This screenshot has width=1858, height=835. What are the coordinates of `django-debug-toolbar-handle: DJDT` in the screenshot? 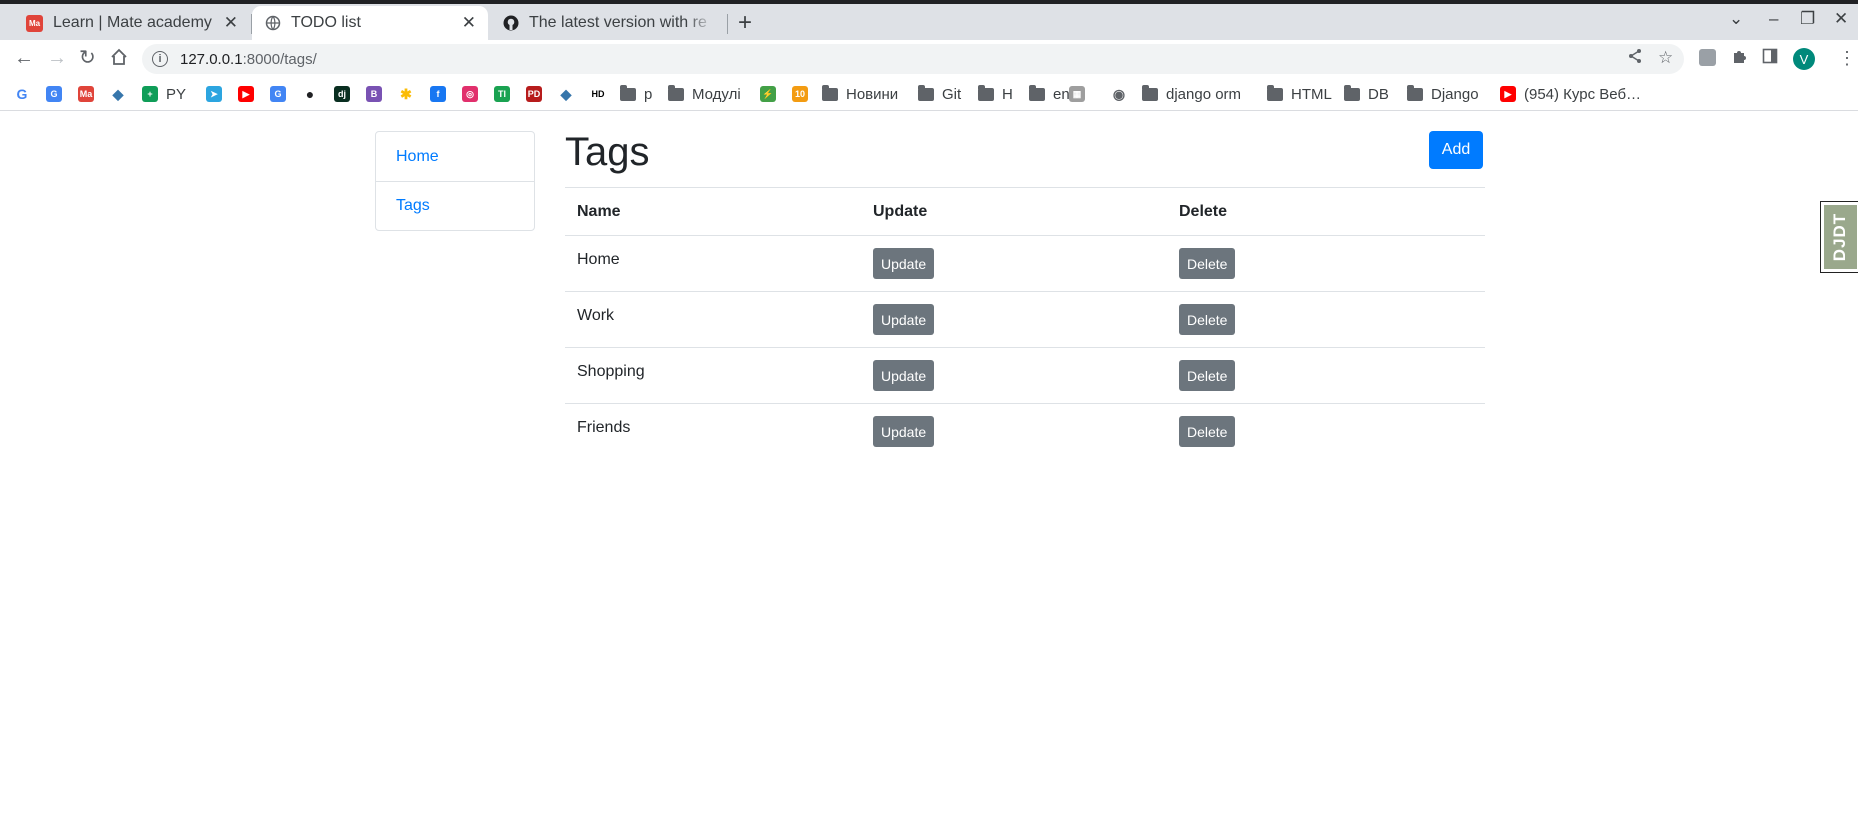 It's located at (1839, 237).